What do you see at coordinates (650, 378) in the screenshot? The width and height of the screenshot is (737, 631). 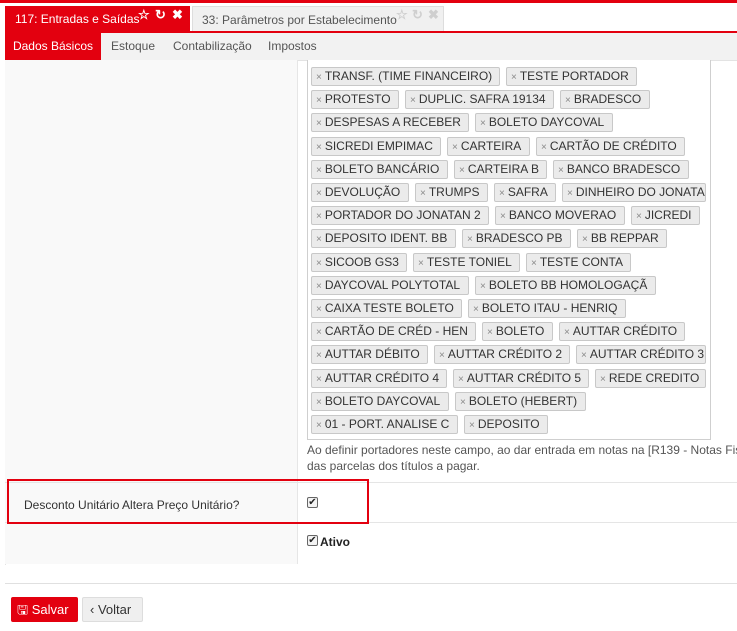 I see `portador-tag: × REDE CREDITO` at bounding box center [650, 378].